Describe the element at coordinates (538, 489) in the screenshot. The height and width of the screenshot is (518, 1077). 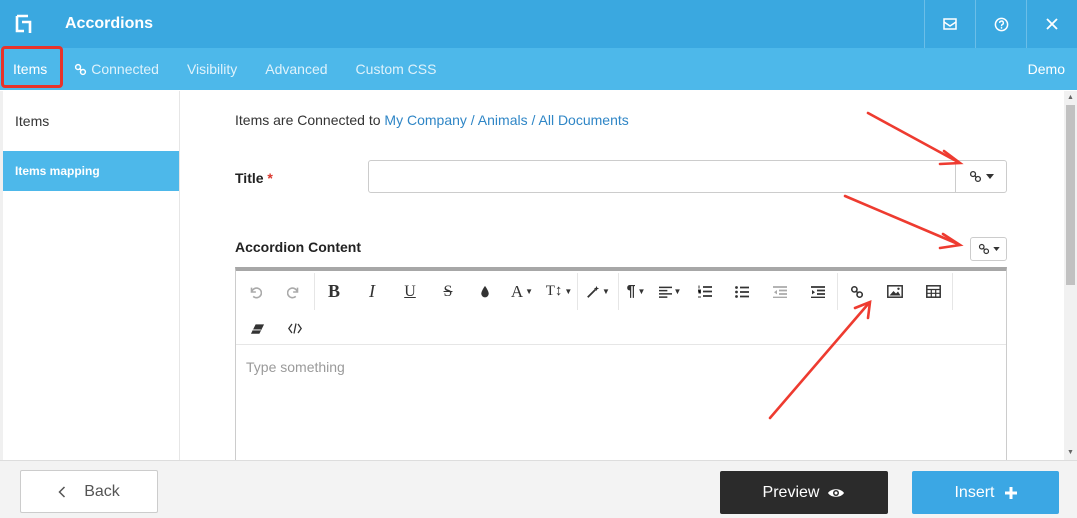
I see `footer-bar: Back Preview Insert` at that location.